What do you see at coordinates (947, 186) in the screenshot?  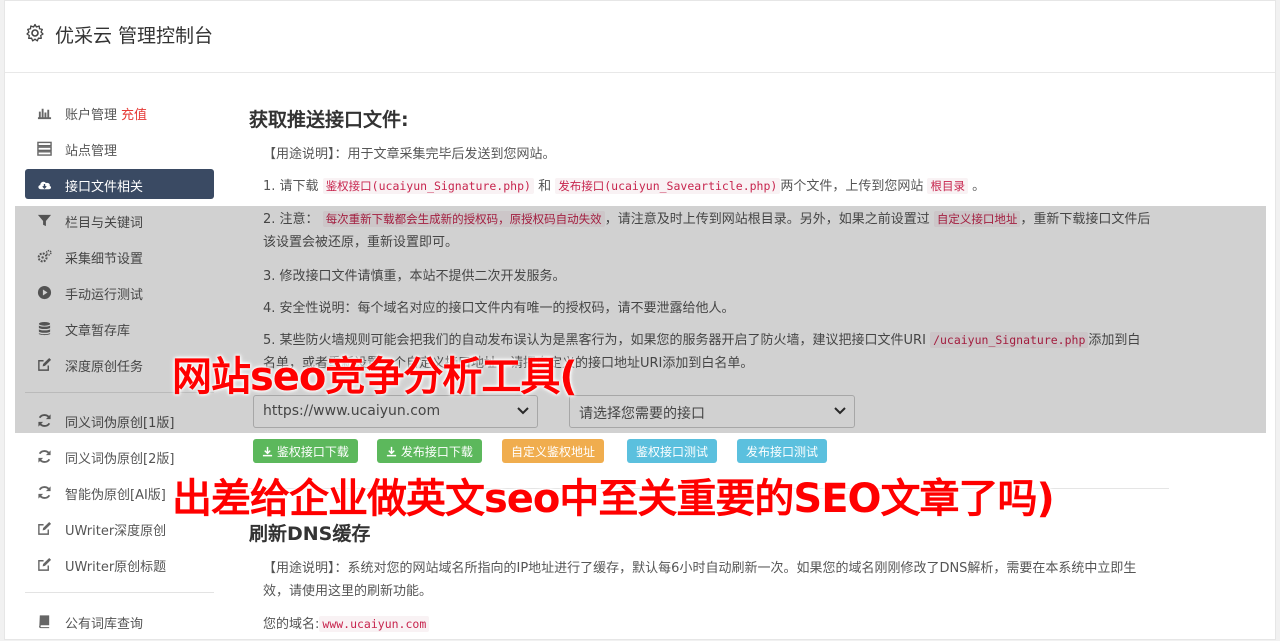 I see `root-dir-tag: 根目录` at bounding box center [947, 186].